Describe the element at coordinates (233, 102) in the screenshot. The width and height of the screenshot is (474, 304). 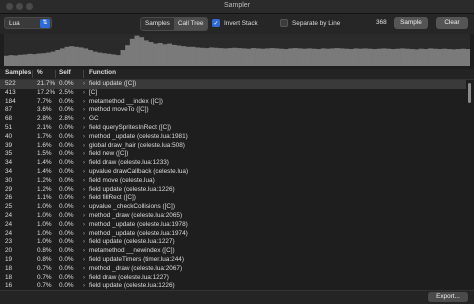
I see `table-row: 184 7.7% 0.0% › metamethod __index ([C])` at that location.